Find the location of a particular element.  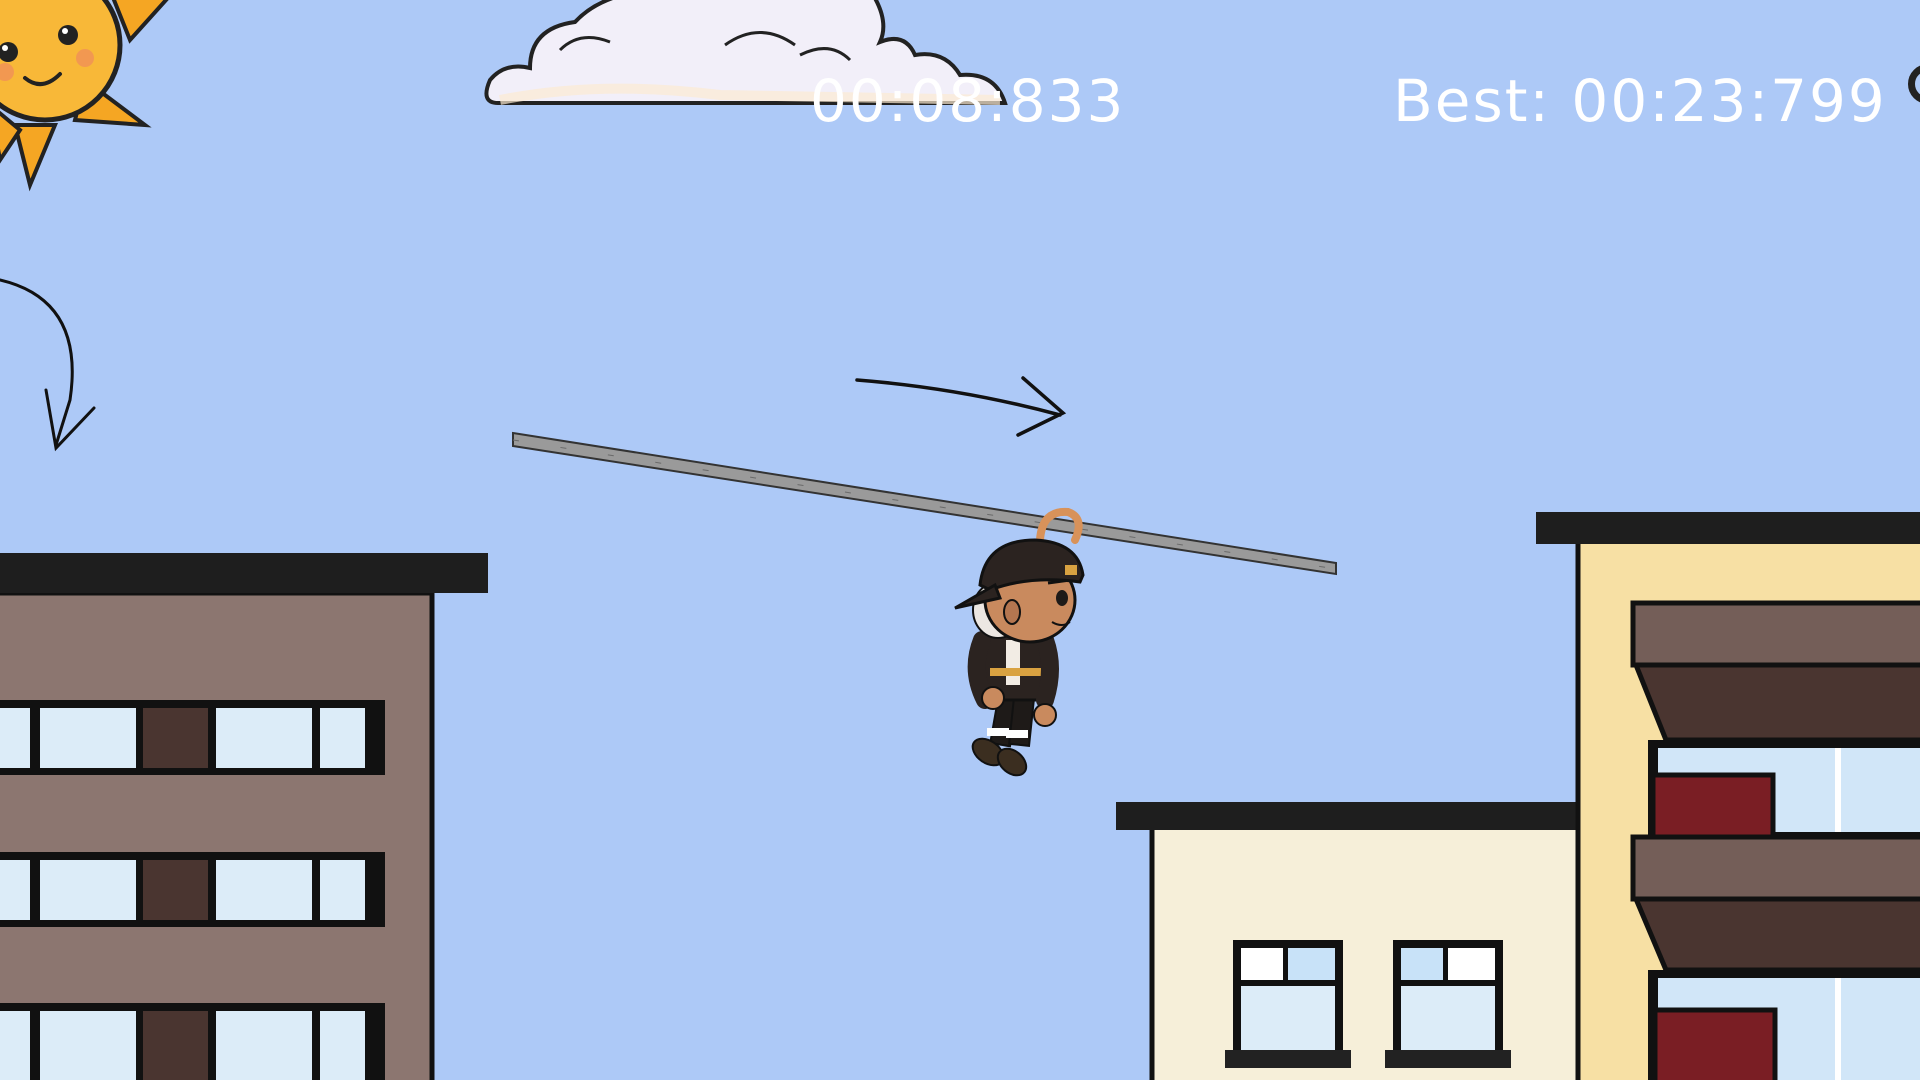

building-left is located at coordinates (244, 816).